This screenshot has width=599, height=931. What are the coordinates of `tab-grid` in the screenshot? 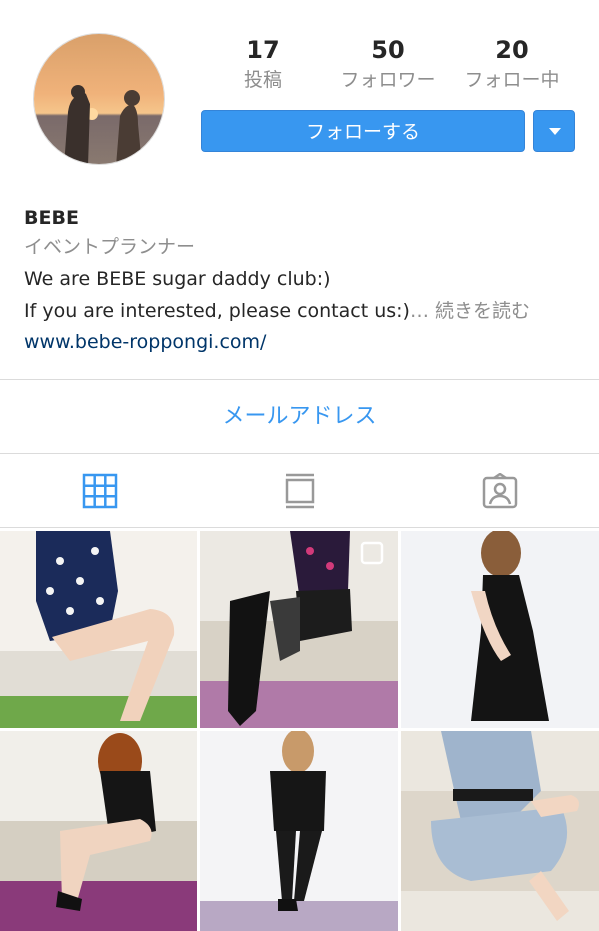 It's located at (100, 490).